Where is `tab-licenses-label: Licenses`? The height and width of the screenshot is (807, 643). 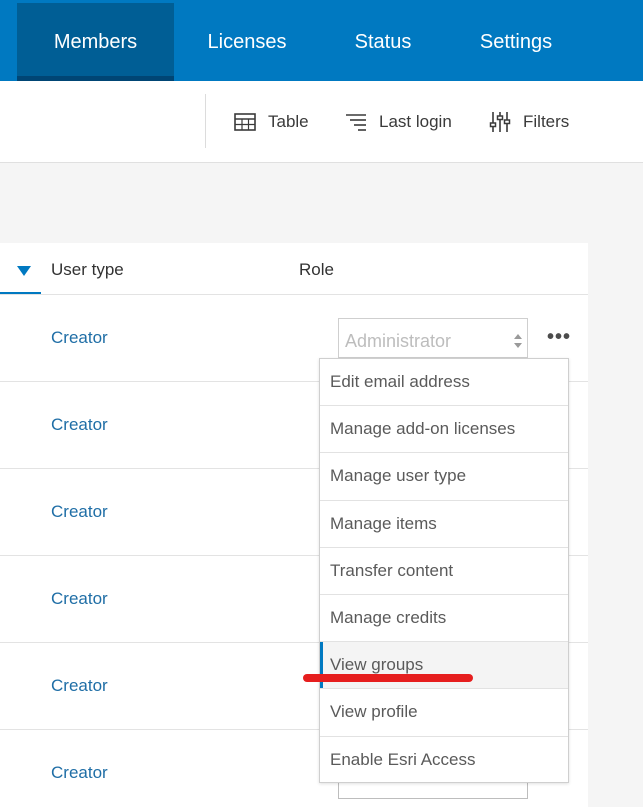
tab-licenses-label: Licenses is located at coordinates (247, 41).